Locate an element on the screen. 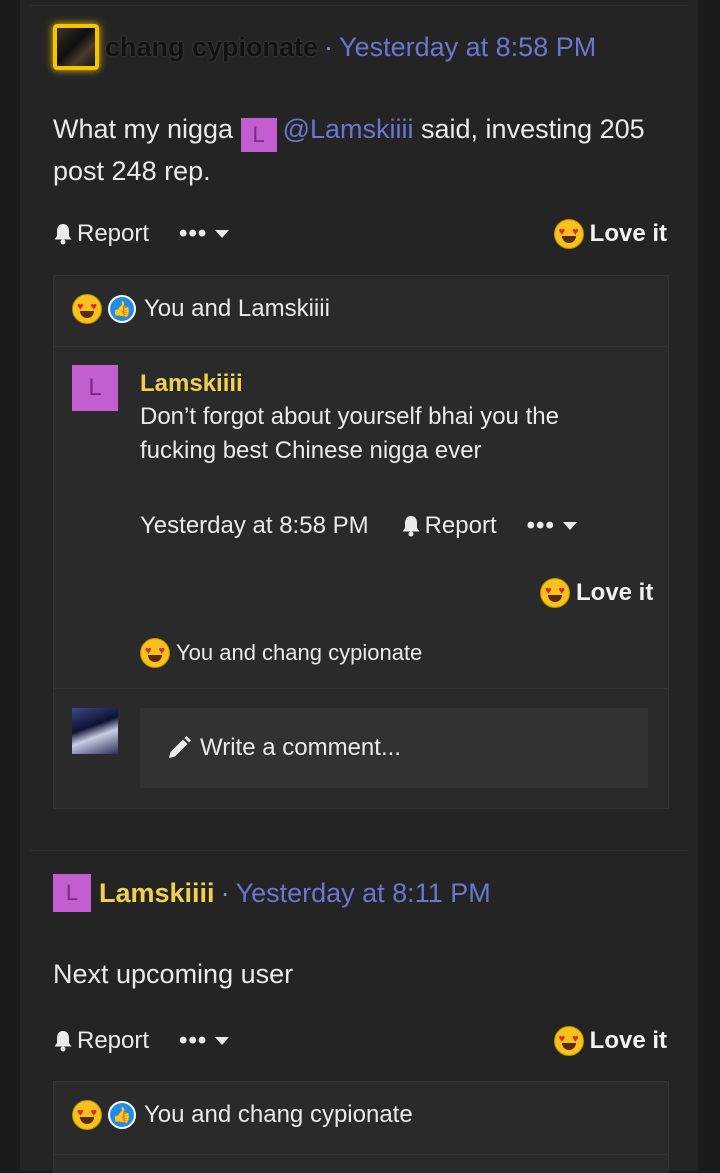 The image size is (720, 1173). post-time-link: Yesterday at 8:11 PM is located at coordinates (363, 893).